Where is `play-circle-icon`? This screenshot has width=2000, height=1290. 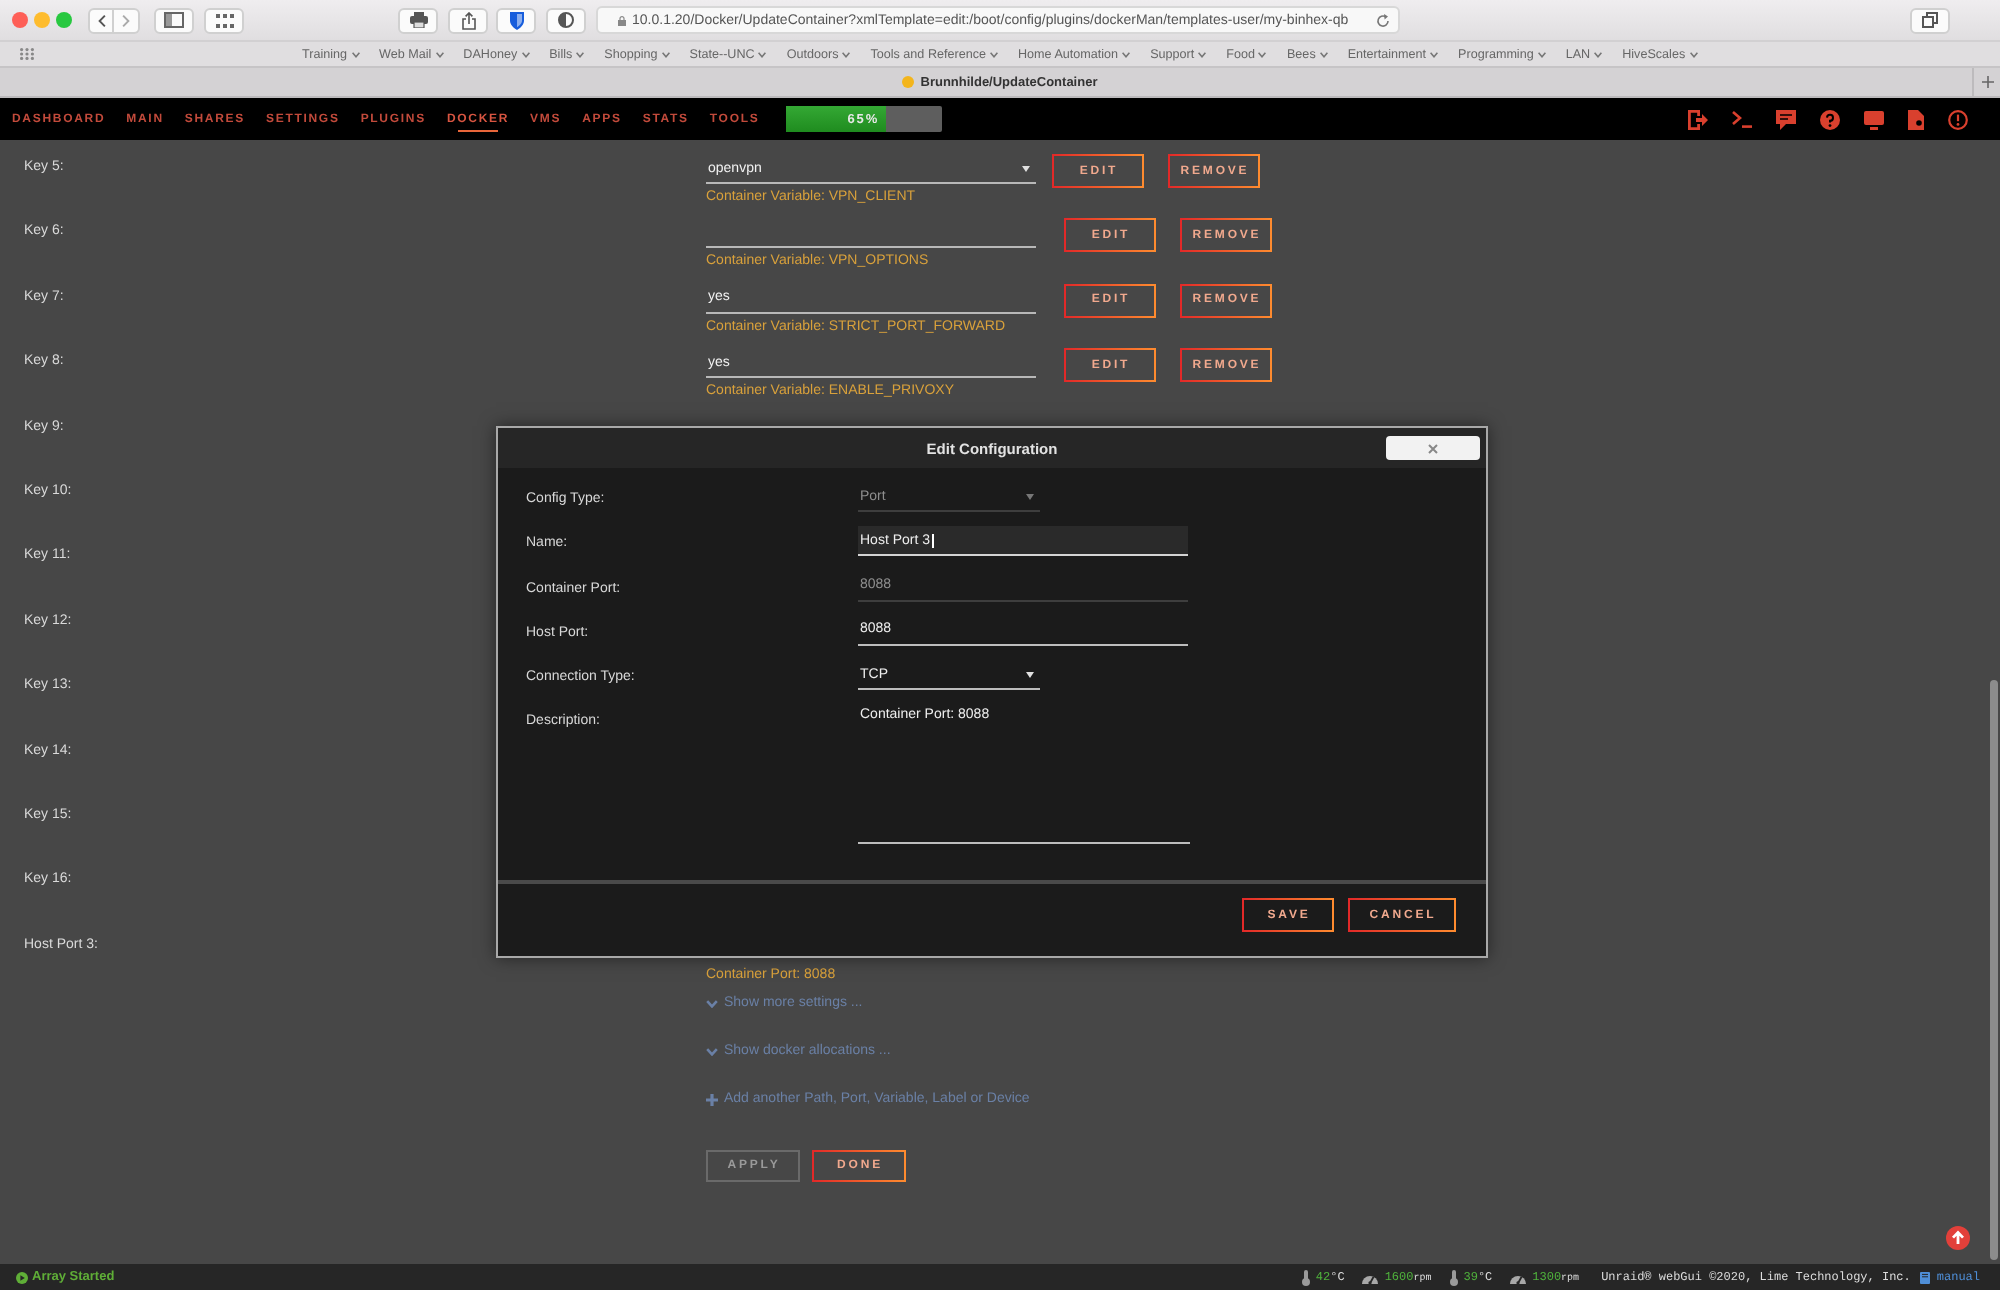 play-circle-icon is located at coordinates (22, 1277).